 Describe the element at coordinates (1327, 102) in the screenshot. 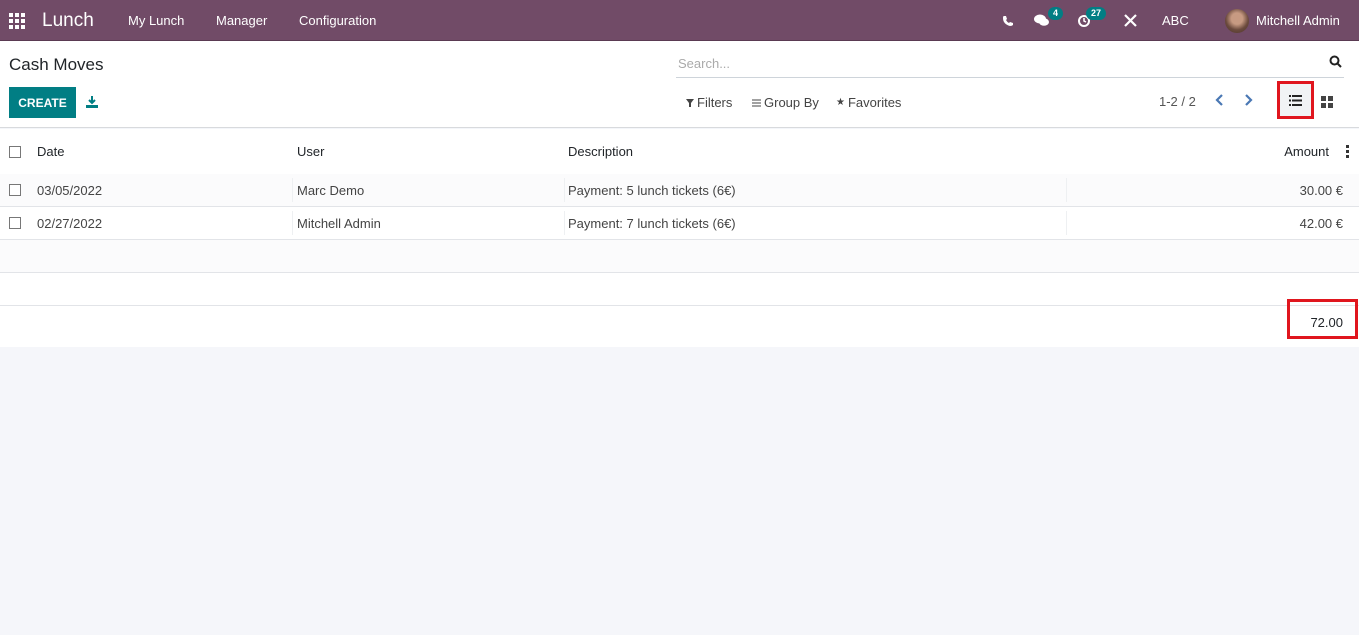

I see `kanban-view-icon` at that location.